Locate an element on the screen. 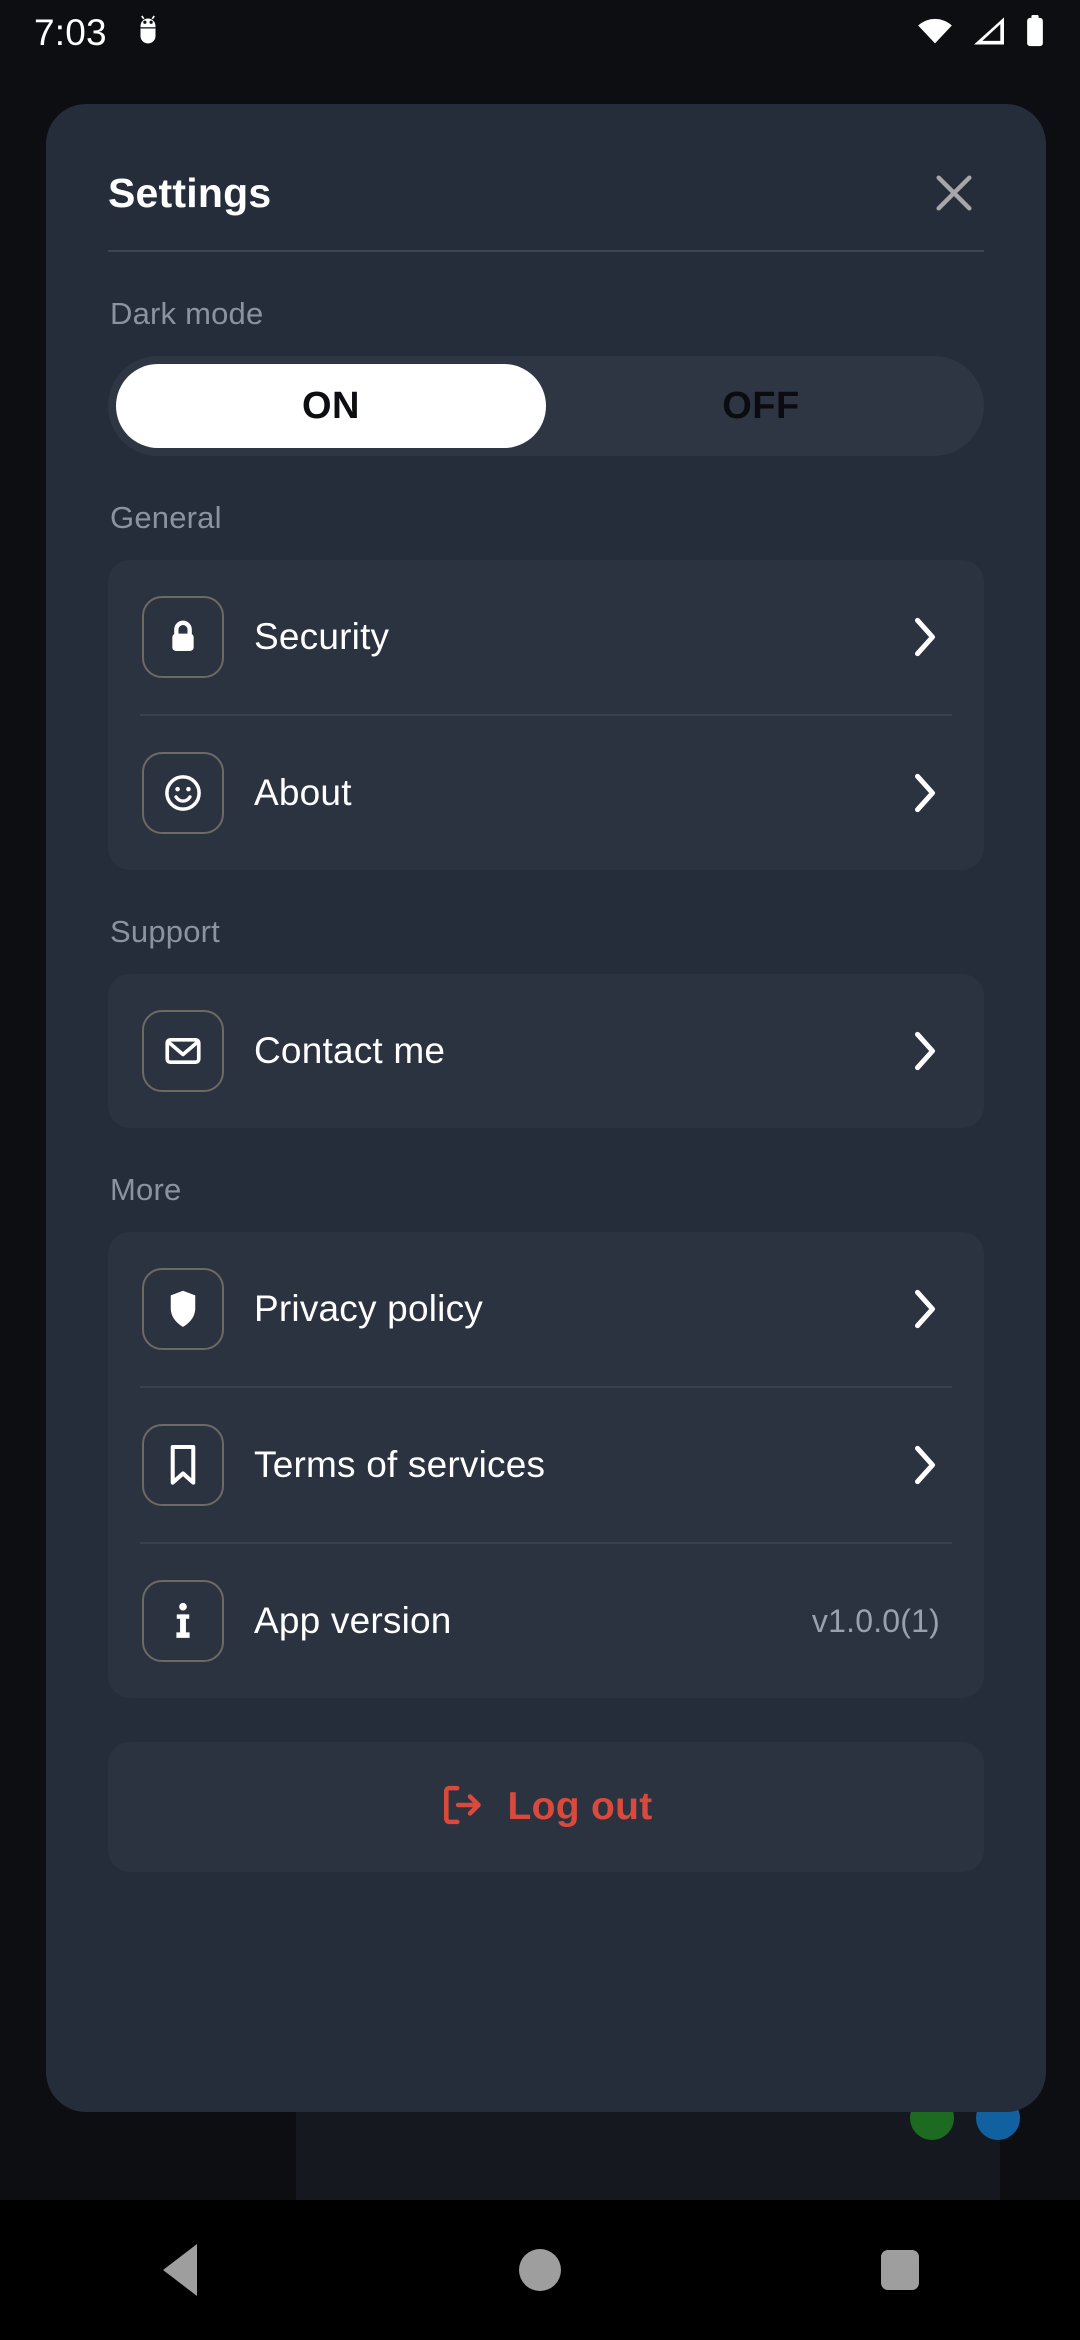 The width and height of the screenshot is (1080, 2340). section-label-support: Support is located at coordinates (165, 931).